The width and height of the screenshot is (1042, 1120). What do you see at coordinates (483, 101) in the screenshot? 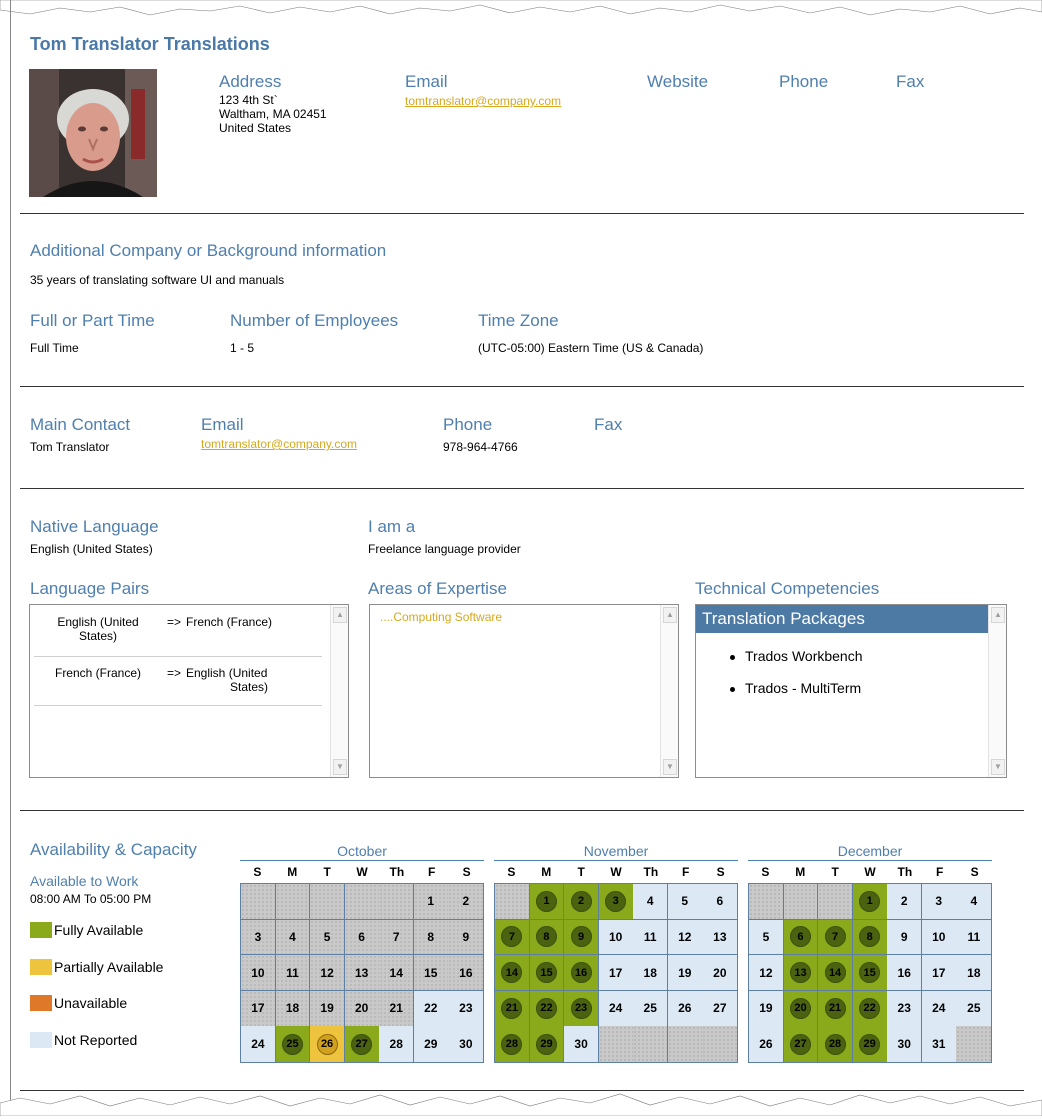
I see `email-link: tomtranslator@company.com` at bounding box center [483, 101].